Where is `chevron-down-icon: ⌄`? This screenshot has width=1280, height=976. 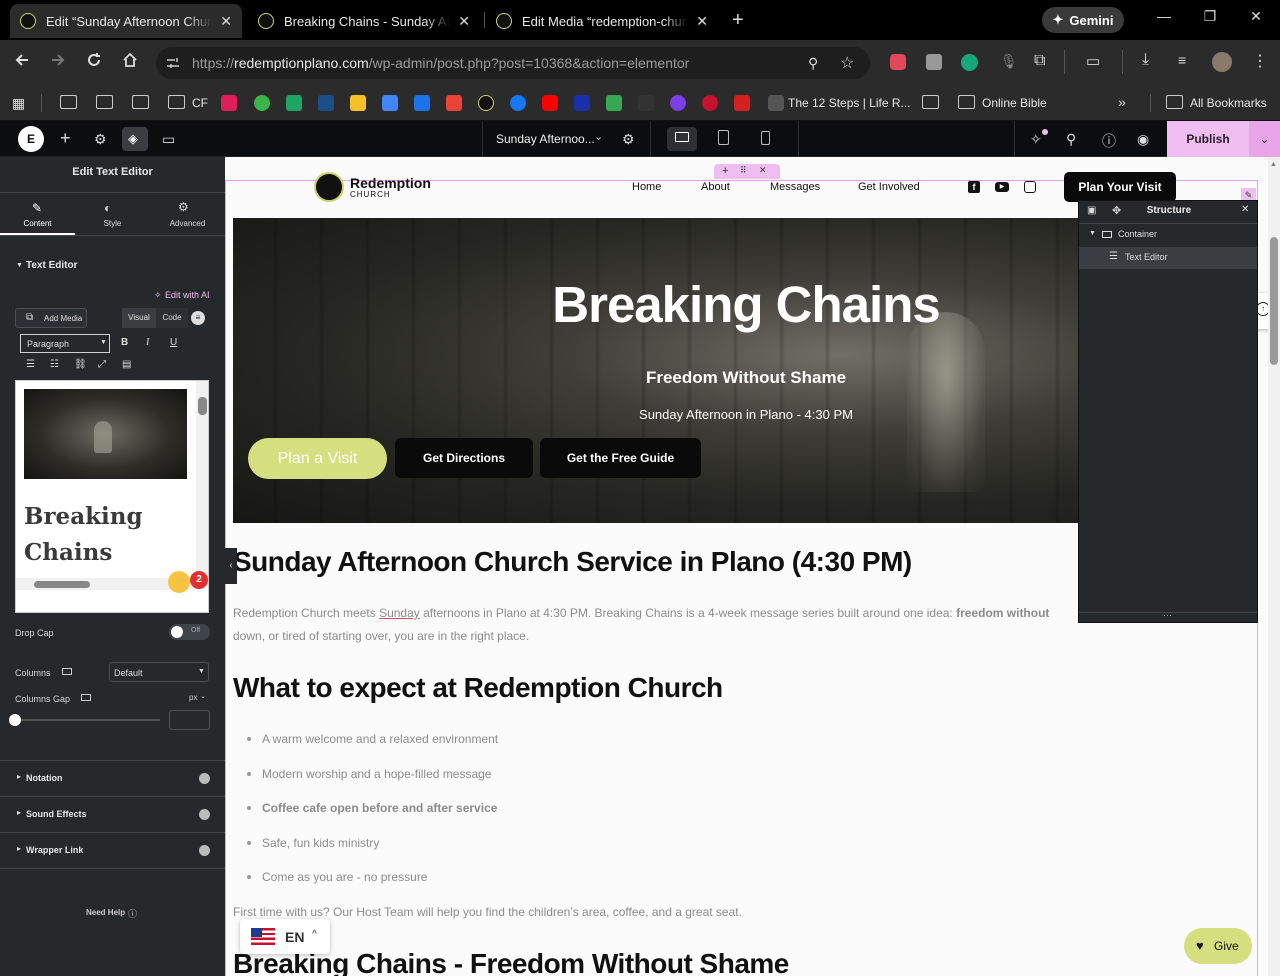
chevron-down-icon: ⌄ is located at coordinates (203, 696).